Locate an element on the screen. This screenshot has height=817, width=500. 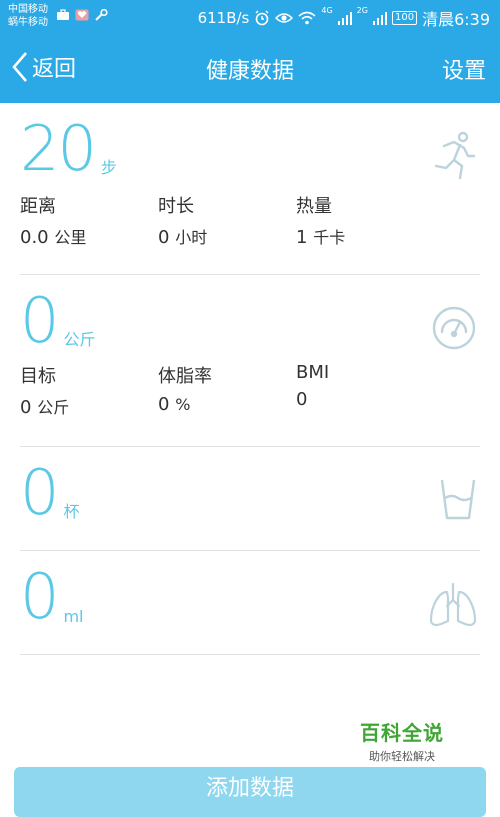
steps-value: 20 is located at coordinates (58, 148).